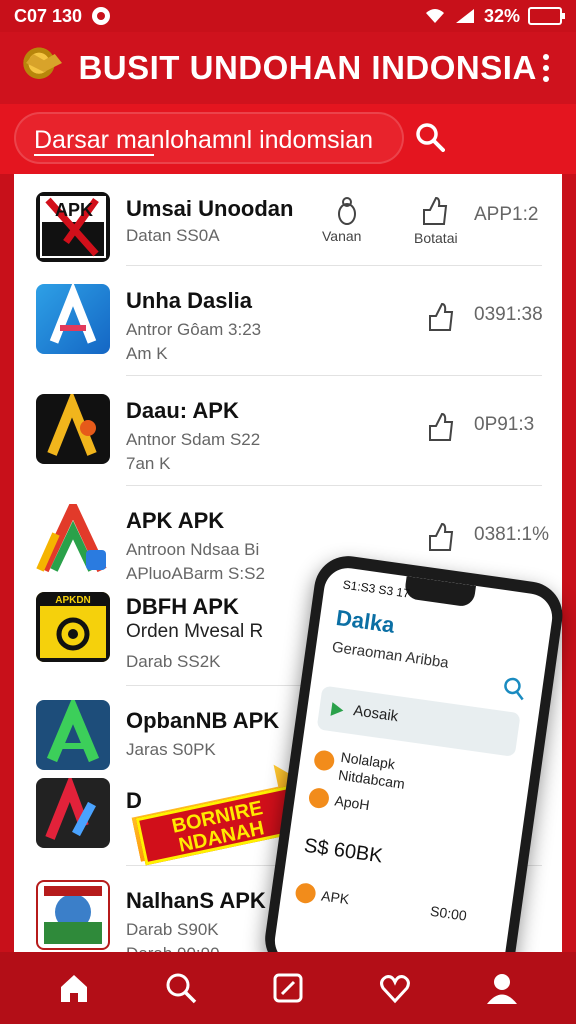 This screenshot has width=576, height=1024. Describe the element at coordinates (73, 627) in the screenshot. I see `apkdn-icon: APKDN` at that location.